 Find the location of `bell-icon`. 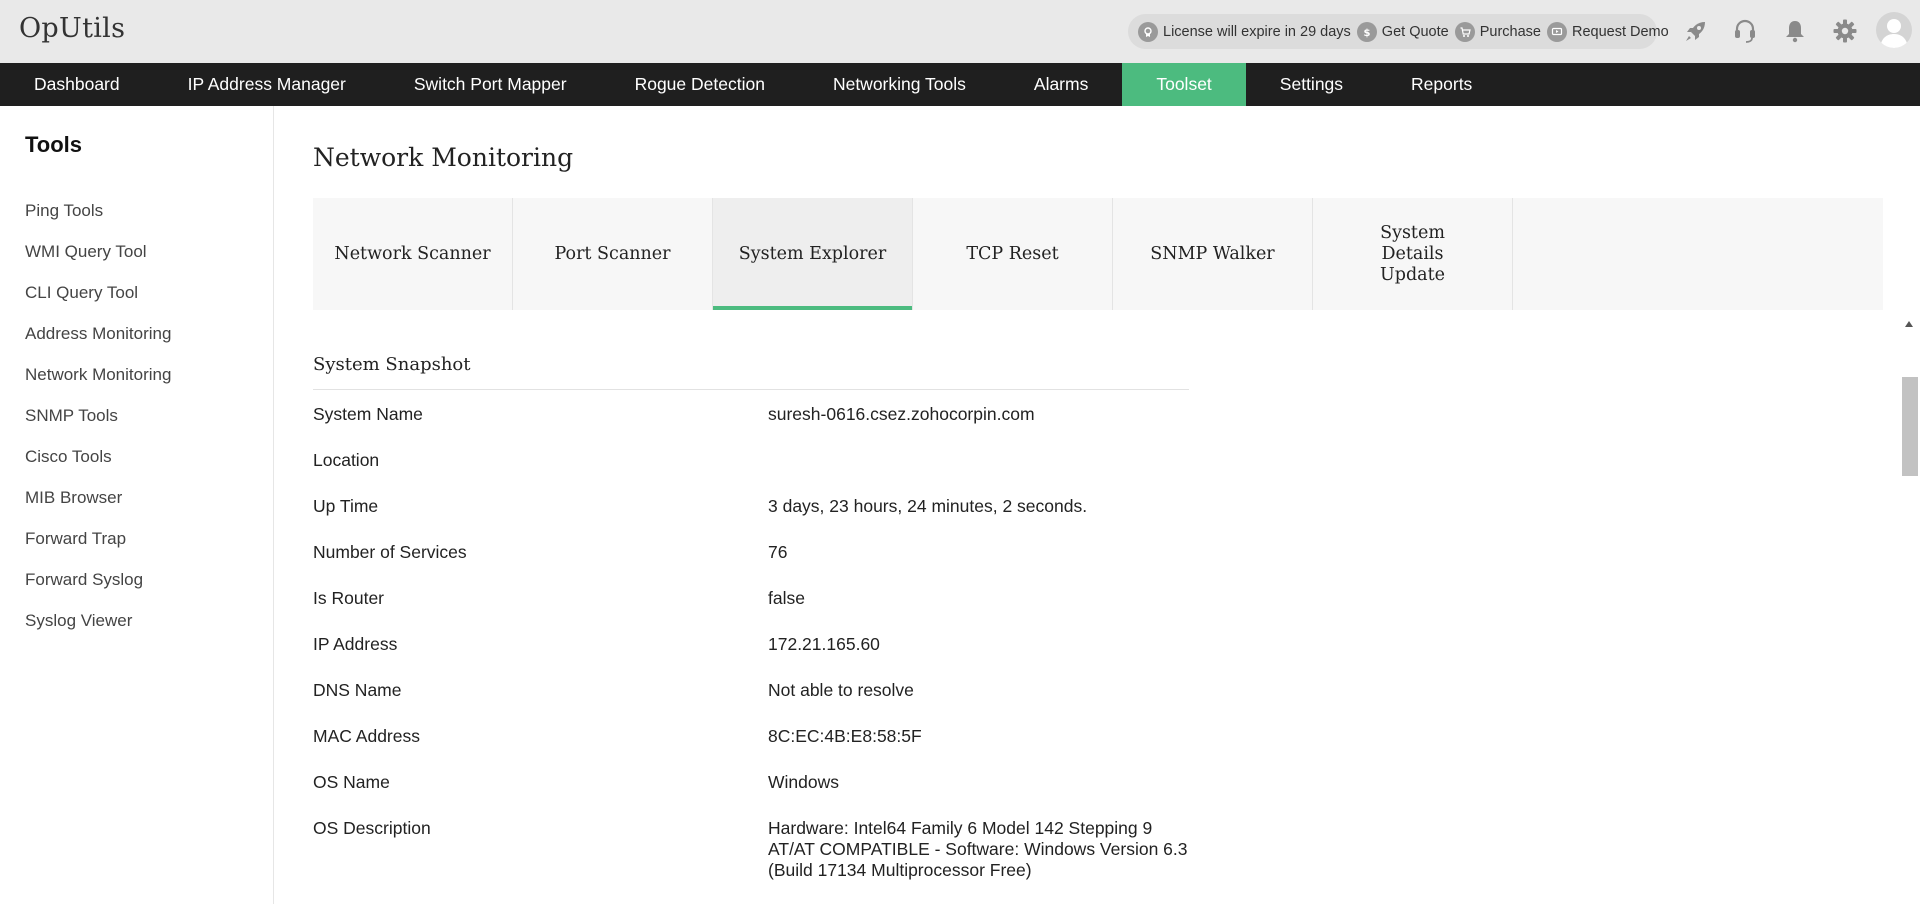

bell-icon is located at coordinates (1795, 31).